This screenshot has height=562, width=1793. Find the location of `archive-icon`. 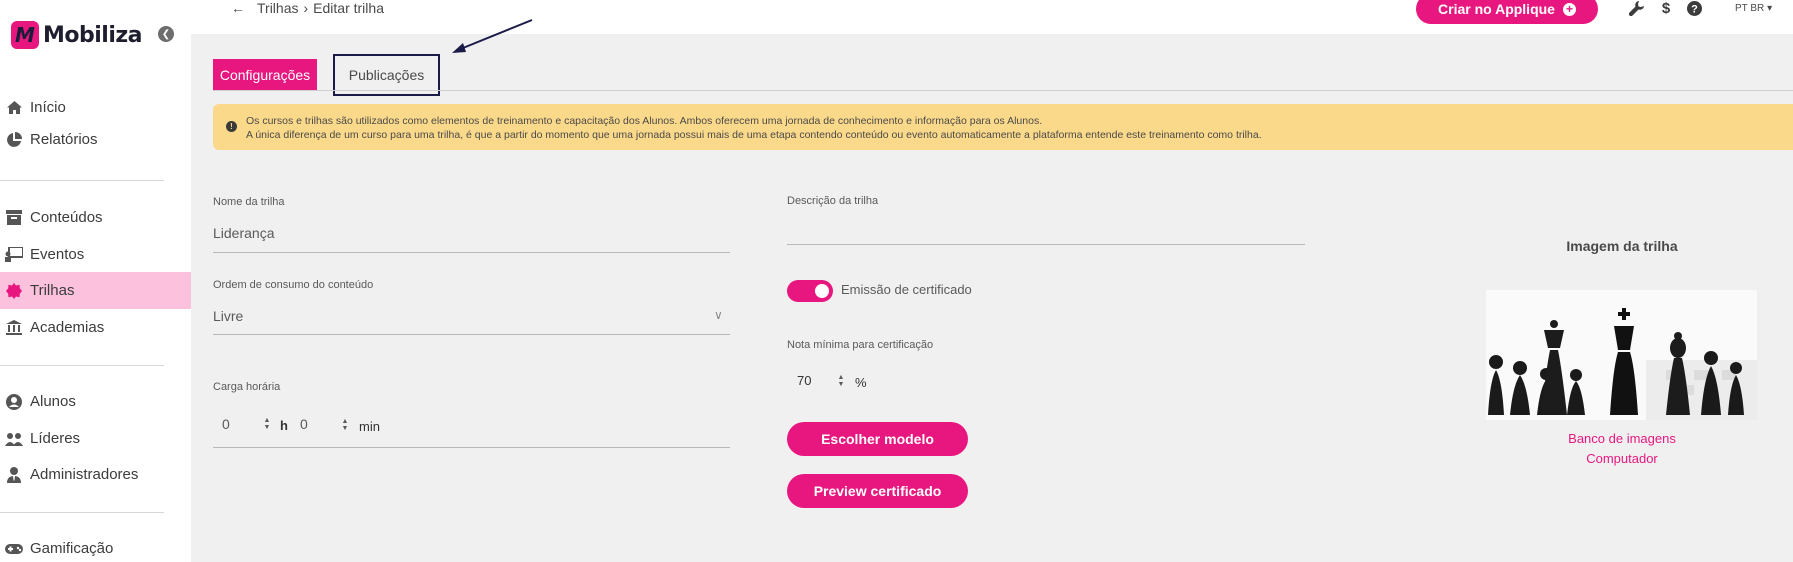

archive-icon is located at coordinates (14, 218).